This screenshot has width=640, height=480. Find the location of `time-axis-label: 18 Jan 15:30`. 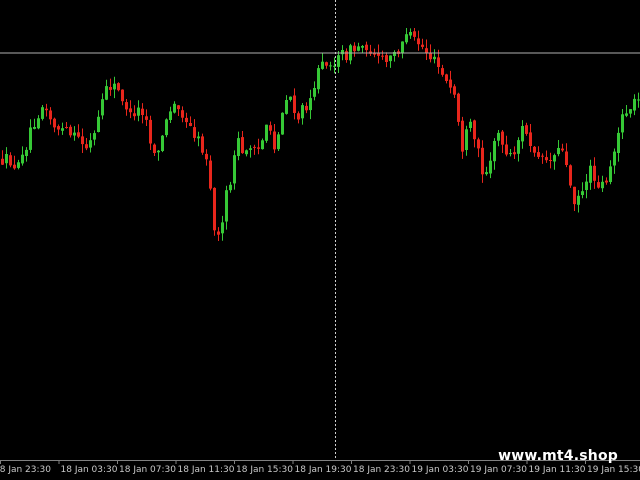

time-axis-label: 18 Jan 15:30 is located at coordinates (264, 470).